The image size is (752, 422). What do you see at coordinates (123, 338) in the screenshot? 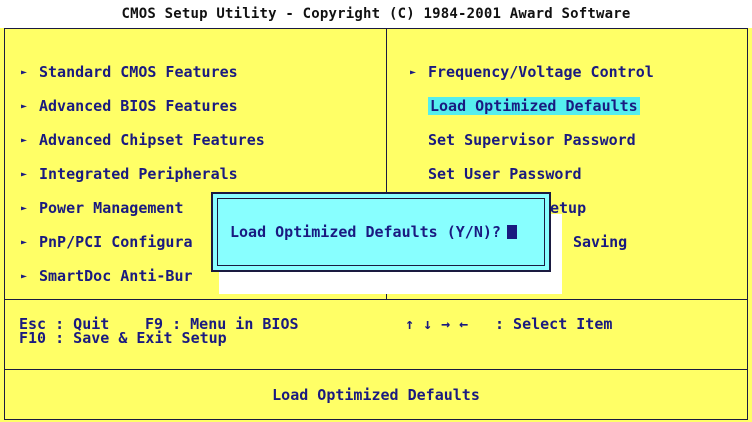
I see `help-f10: F10 : Save & Exit Setup` at bounding box center [123, 338].